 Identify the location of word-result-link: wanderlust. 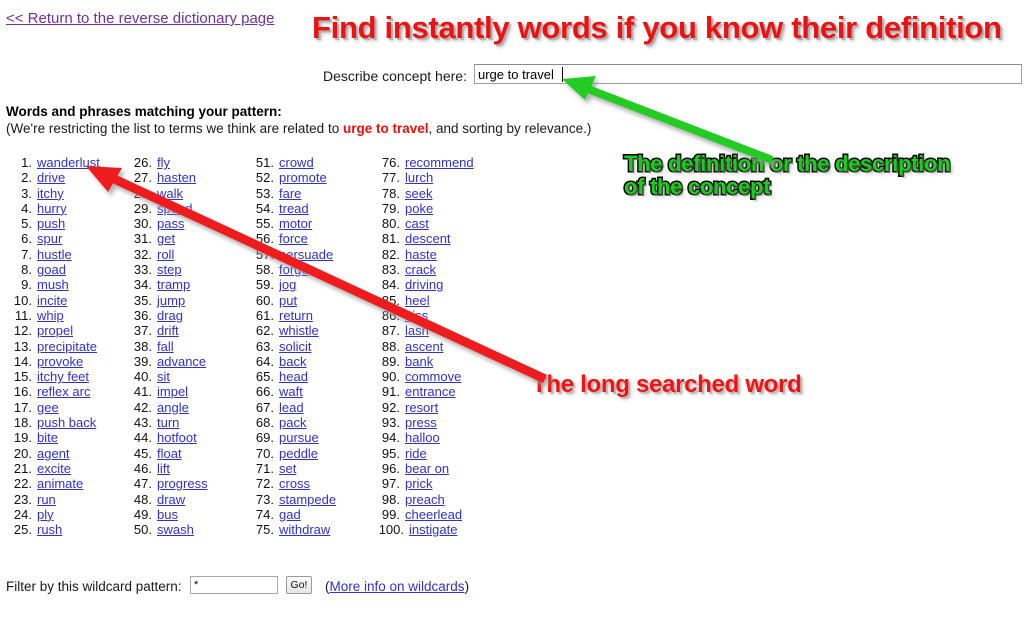
(68, 162).